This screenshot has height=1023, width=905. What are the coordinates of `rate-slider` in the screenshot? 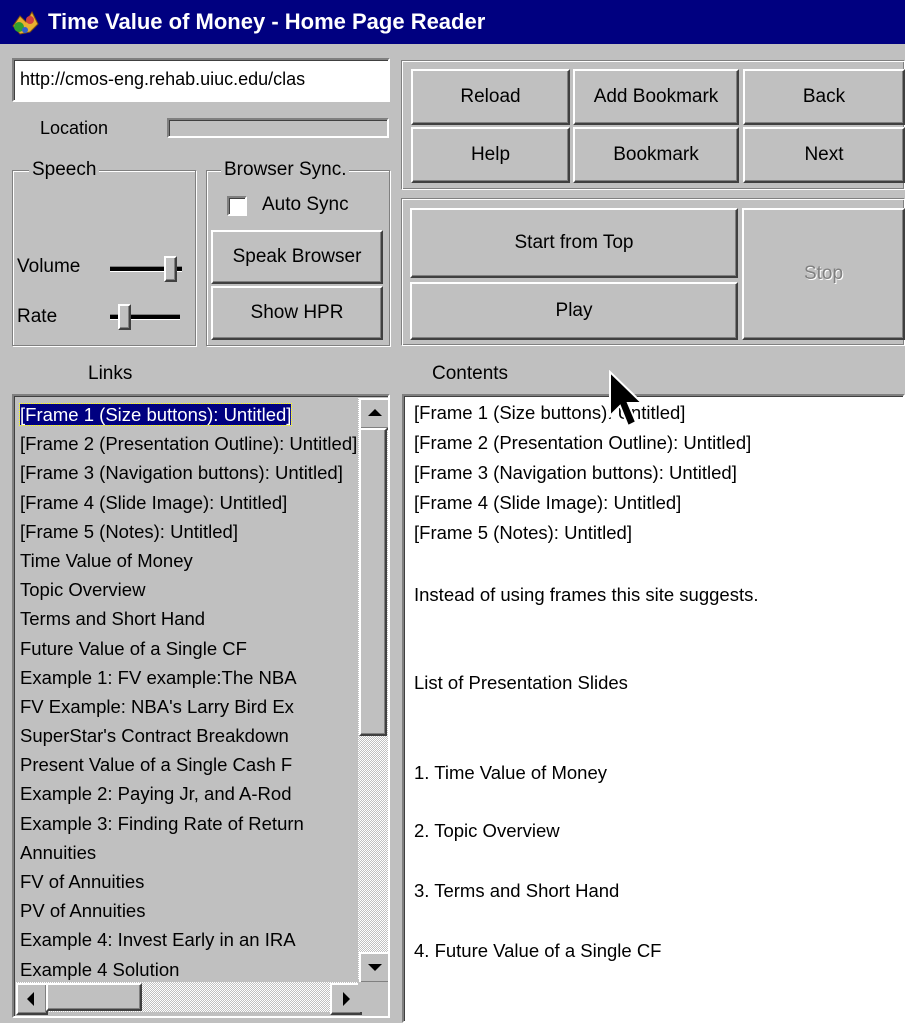 It's located at (148, 317).